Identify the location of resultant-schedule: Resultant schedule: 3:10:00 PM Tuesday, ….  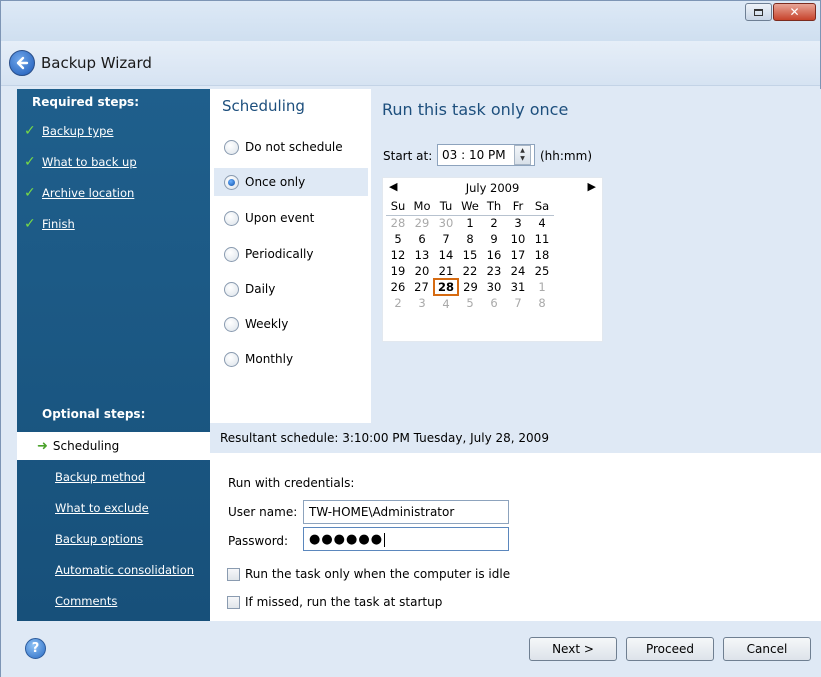
(515, 438).